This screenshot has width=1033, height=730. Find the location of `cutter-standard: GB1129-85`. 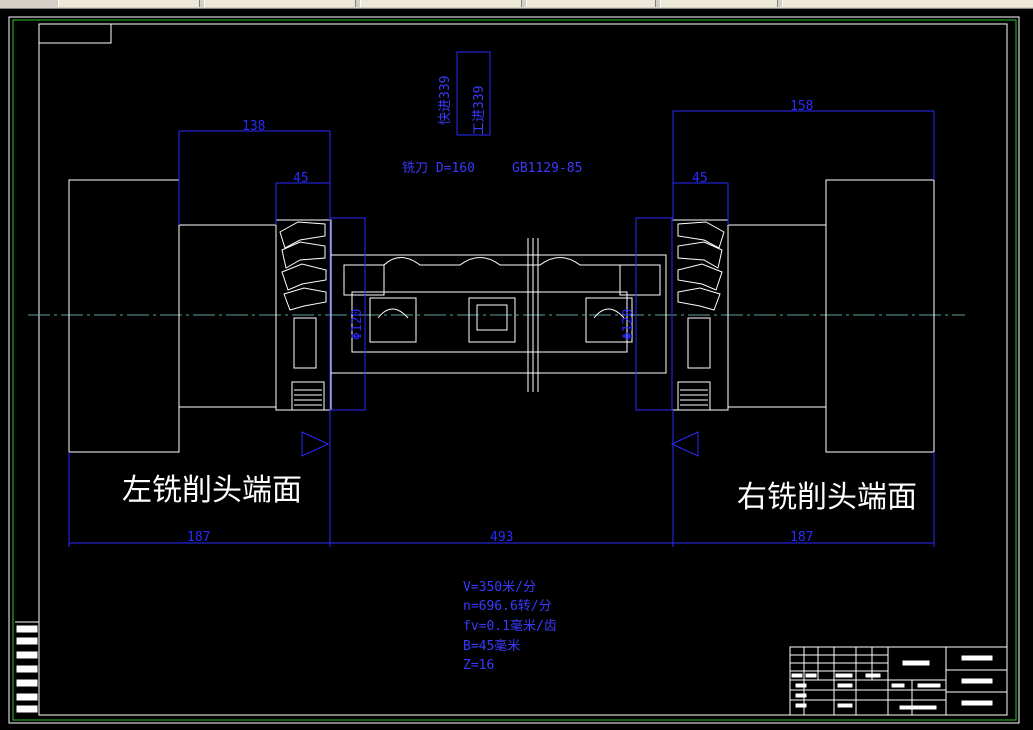

cutter-standard: GB1129-85 is located at coordinates (547, 168).